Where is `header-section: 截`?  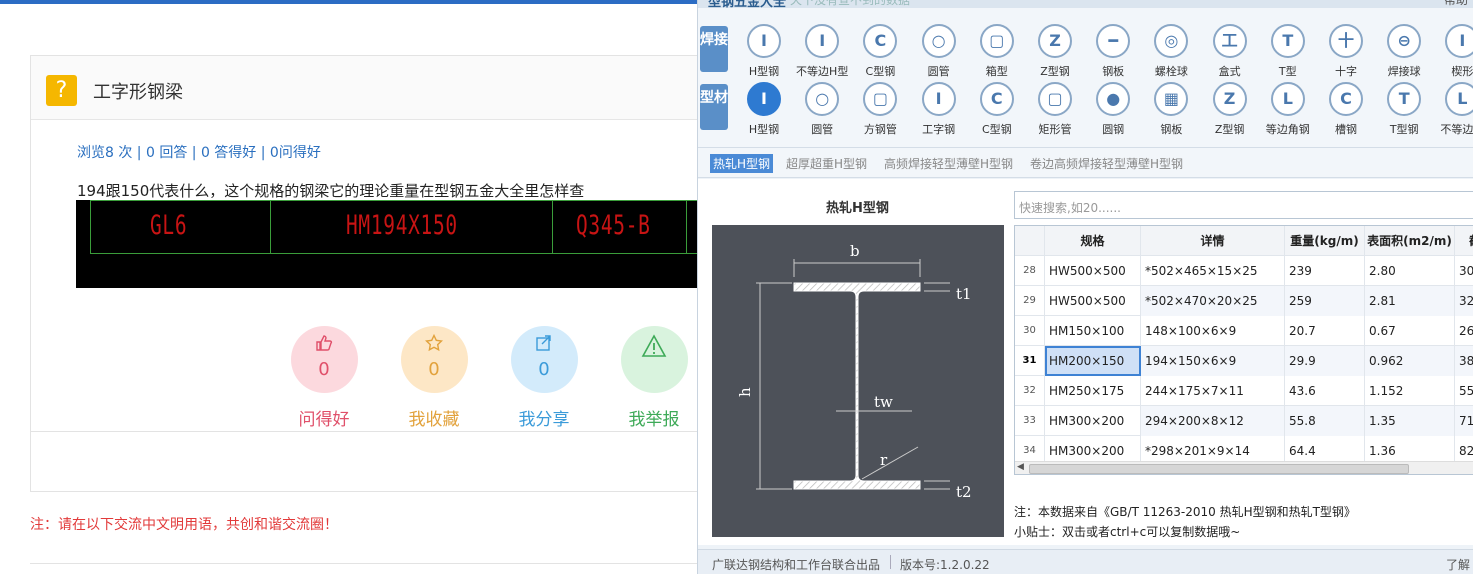
header-section: 截 is located at coordinates (1464, 241).